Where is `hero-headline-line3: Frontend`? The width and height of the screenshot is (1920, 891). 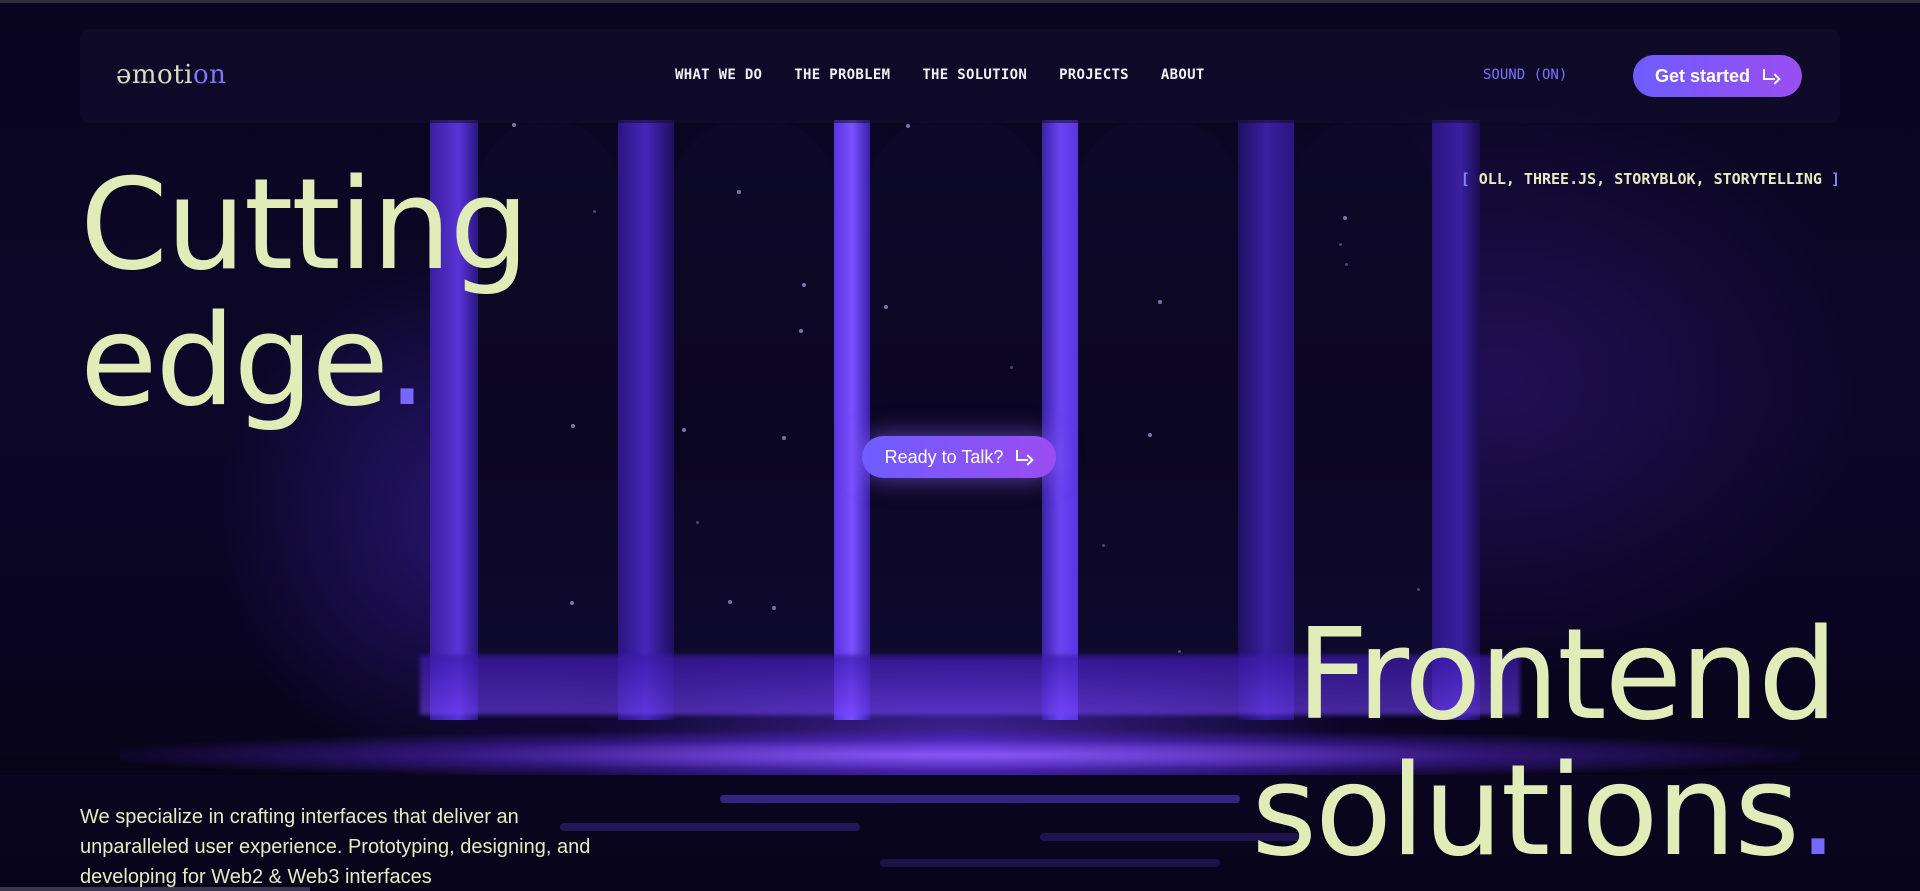 hero-headline-line3: Frontend is located at coordinates (1566, 674).